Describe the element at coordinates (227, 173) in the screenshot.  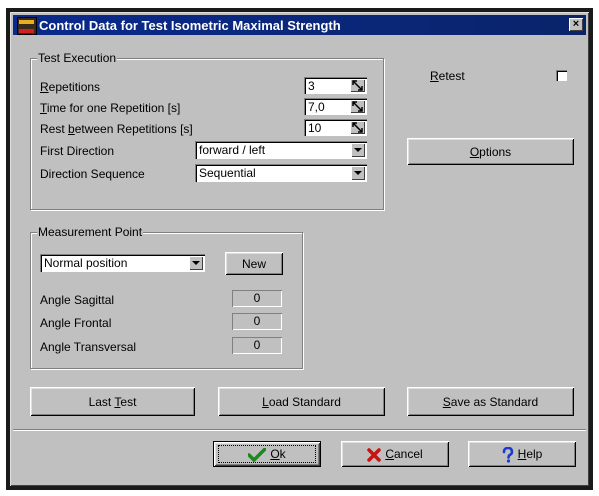
I see `direction-sequence-value: Sequential` at that location.